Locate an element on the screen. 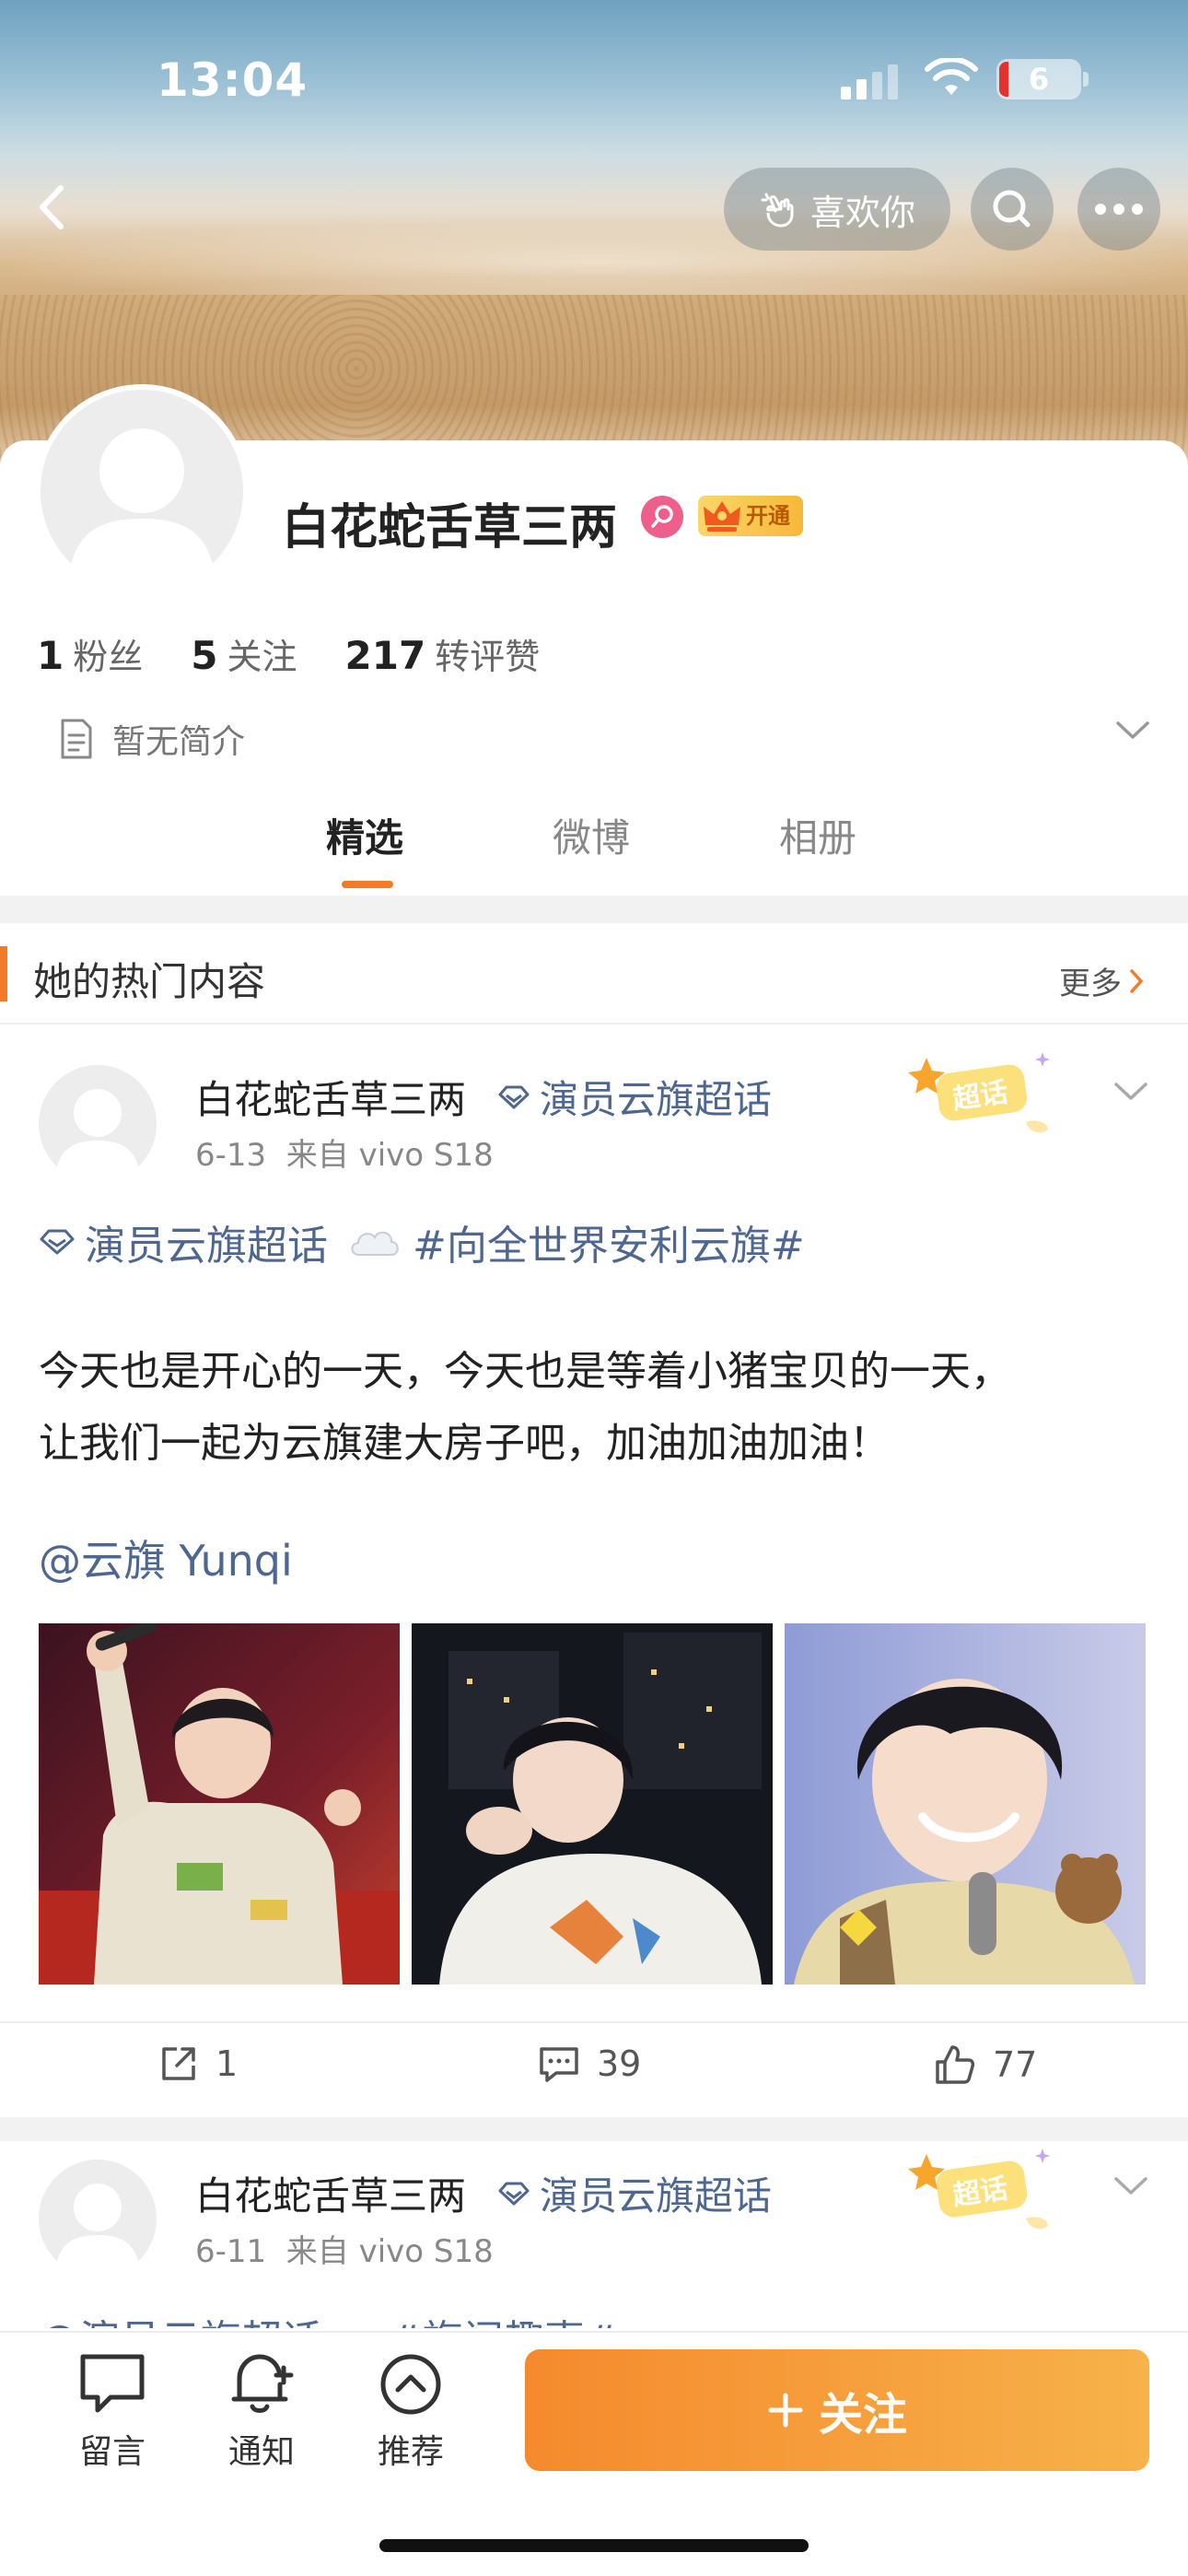  follow-label: 关注 is located at coordinates (862, 2415).